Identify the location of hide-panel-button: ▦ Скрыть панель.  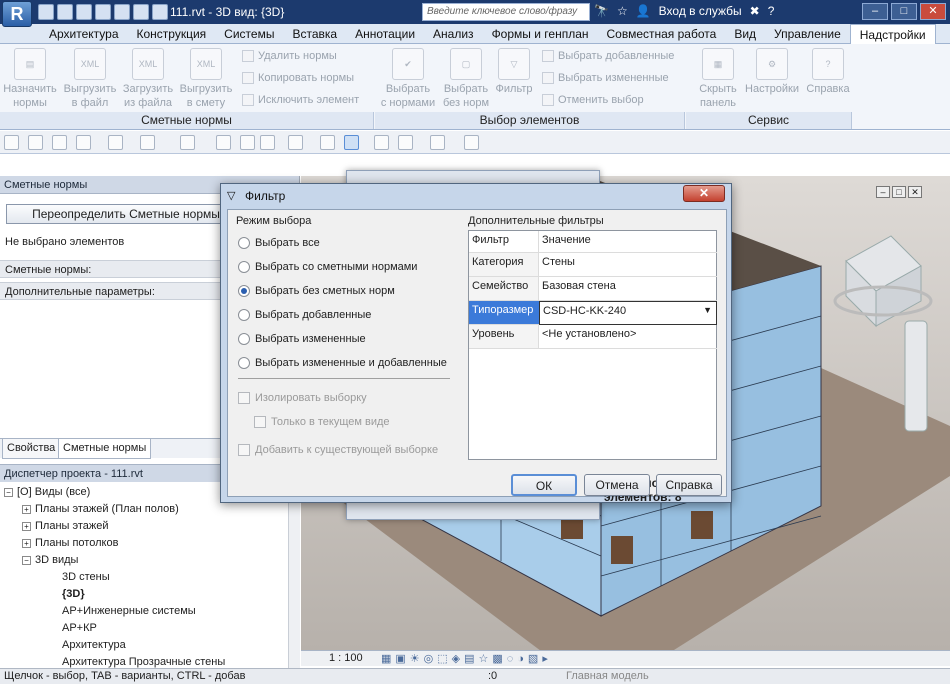
(718, 79).